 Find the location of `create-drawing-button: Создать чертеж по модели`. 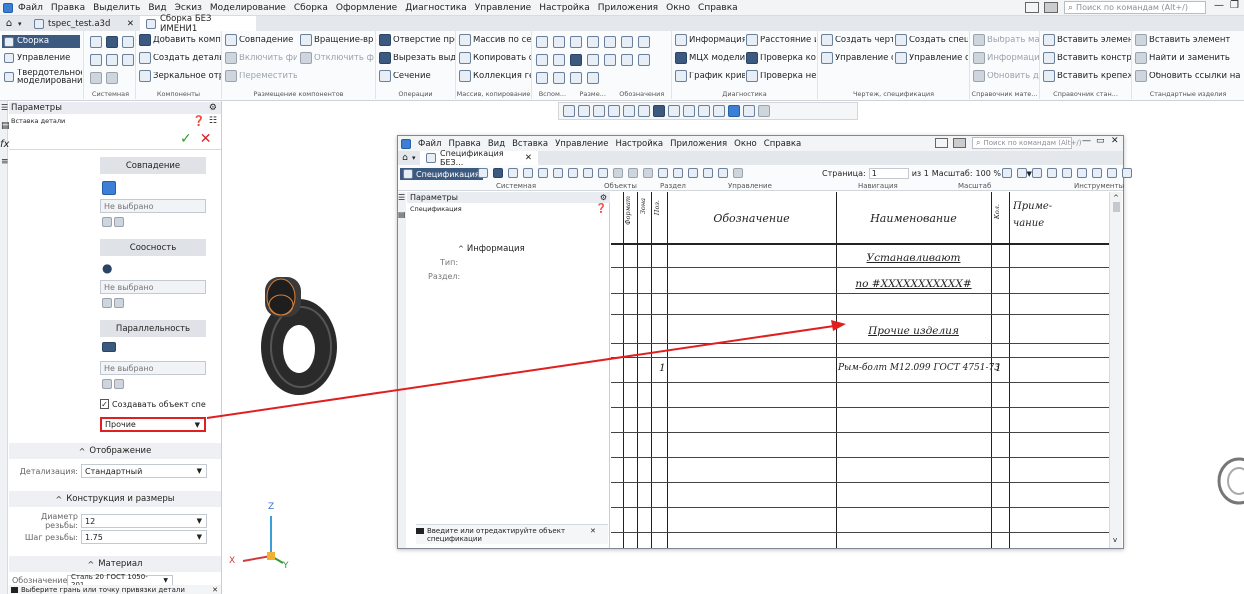

create-drawing-button: Создать чертеж по модели is located at coordinates (857, 40).